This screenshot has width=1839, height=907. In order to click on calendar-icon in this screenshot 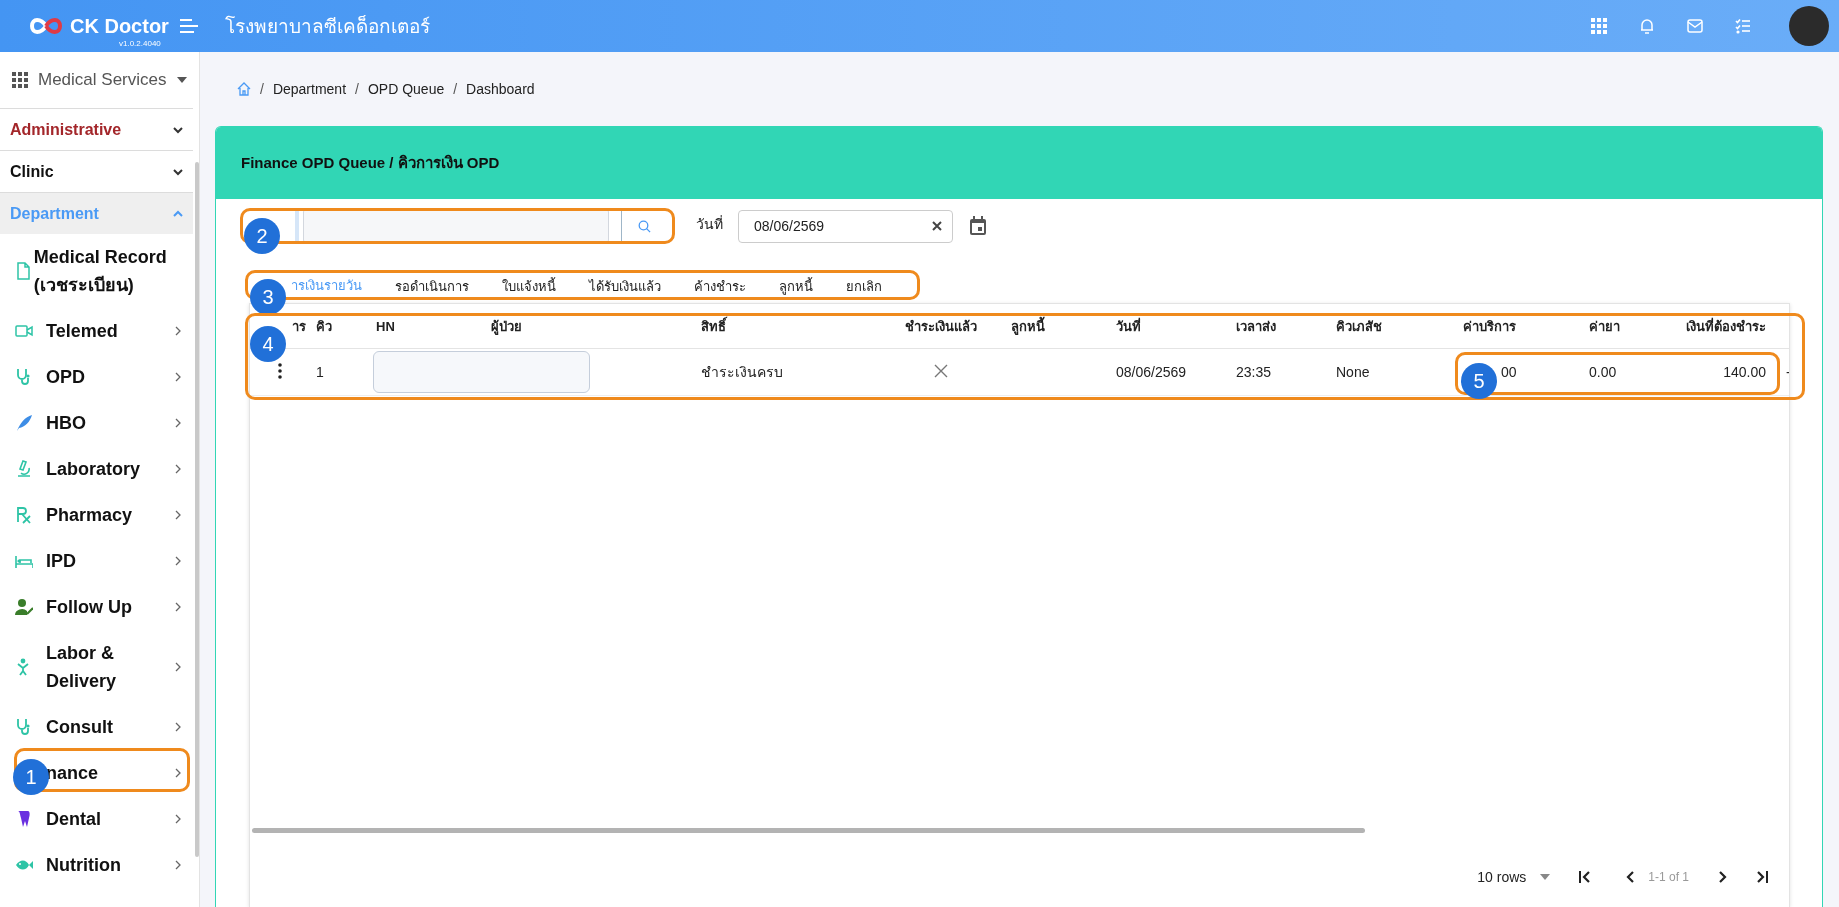, I will do `click(978, 226)`.